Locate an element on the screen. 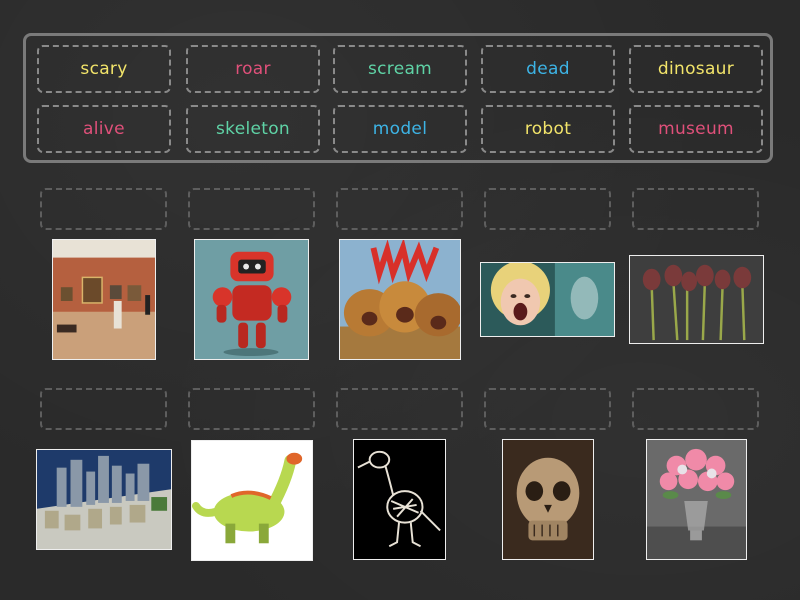  word-chip-scream: scream is located at coordinates (400, 69).